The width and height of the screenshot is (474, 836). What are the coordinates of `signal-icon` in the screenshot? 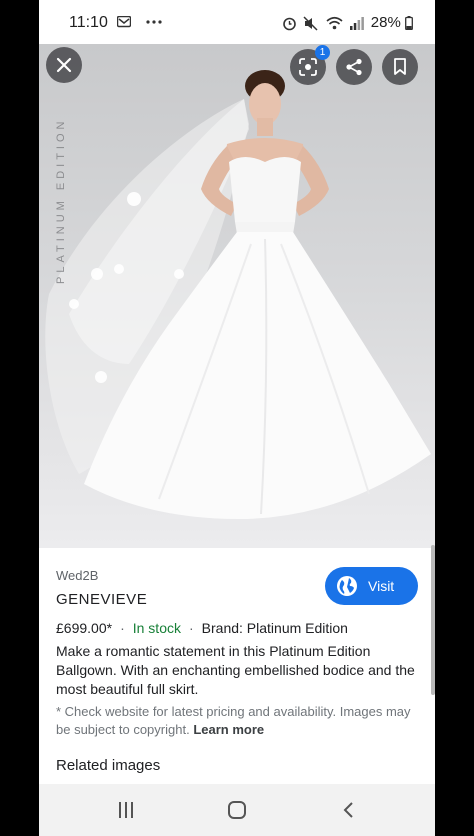 It's located at (356, 23).